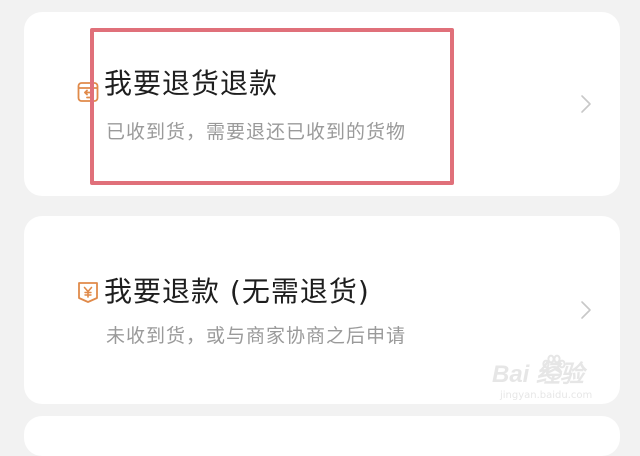  What do you see at coordinates (256, 336) in the screenshot?
I see `option-subtitle: 未收到货，或与商家协商之后申请` at bounding box center [256, 336].